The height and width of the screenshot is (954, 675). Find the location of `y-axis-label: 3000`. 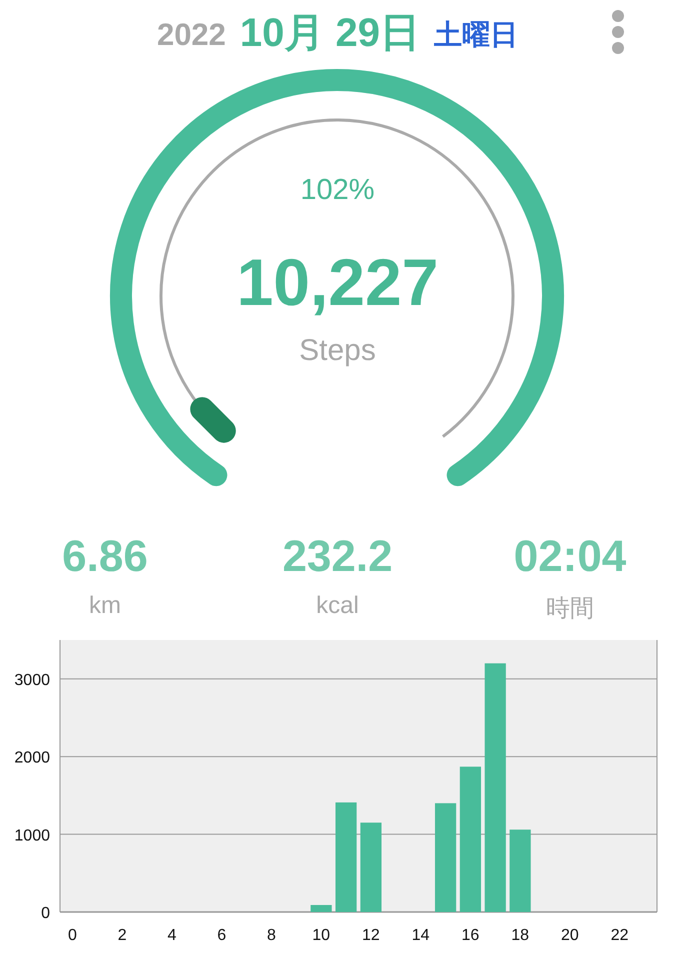

y-axis-label: 3000 is located at coordinates (32, 680).